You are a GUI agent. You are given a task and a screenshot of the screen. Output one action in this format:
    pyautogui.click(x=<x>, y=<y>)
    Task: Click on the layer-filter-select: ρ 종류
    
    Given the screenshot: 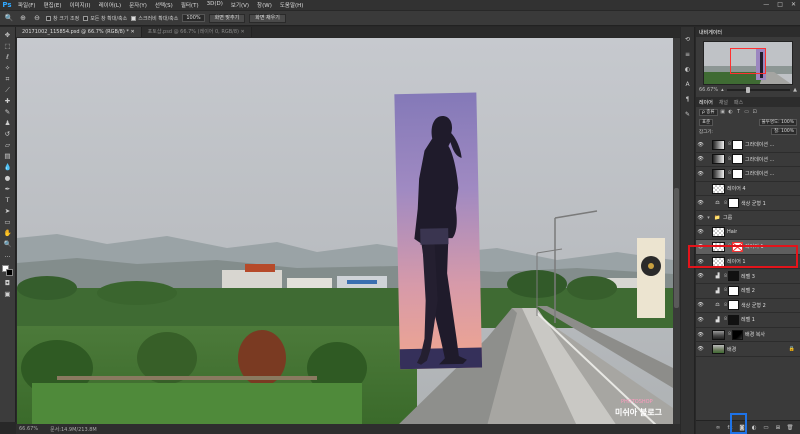 What is the action you would take?
    pyautogui.click(x=708, y=112)
    